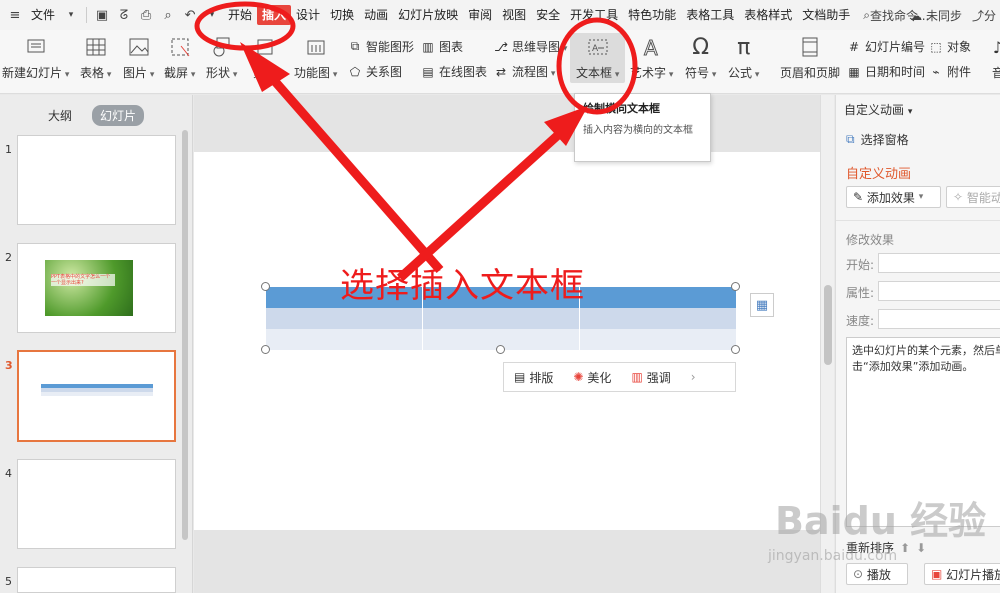  I want to click on audio-button: ♪ 音, so click(992, 57).